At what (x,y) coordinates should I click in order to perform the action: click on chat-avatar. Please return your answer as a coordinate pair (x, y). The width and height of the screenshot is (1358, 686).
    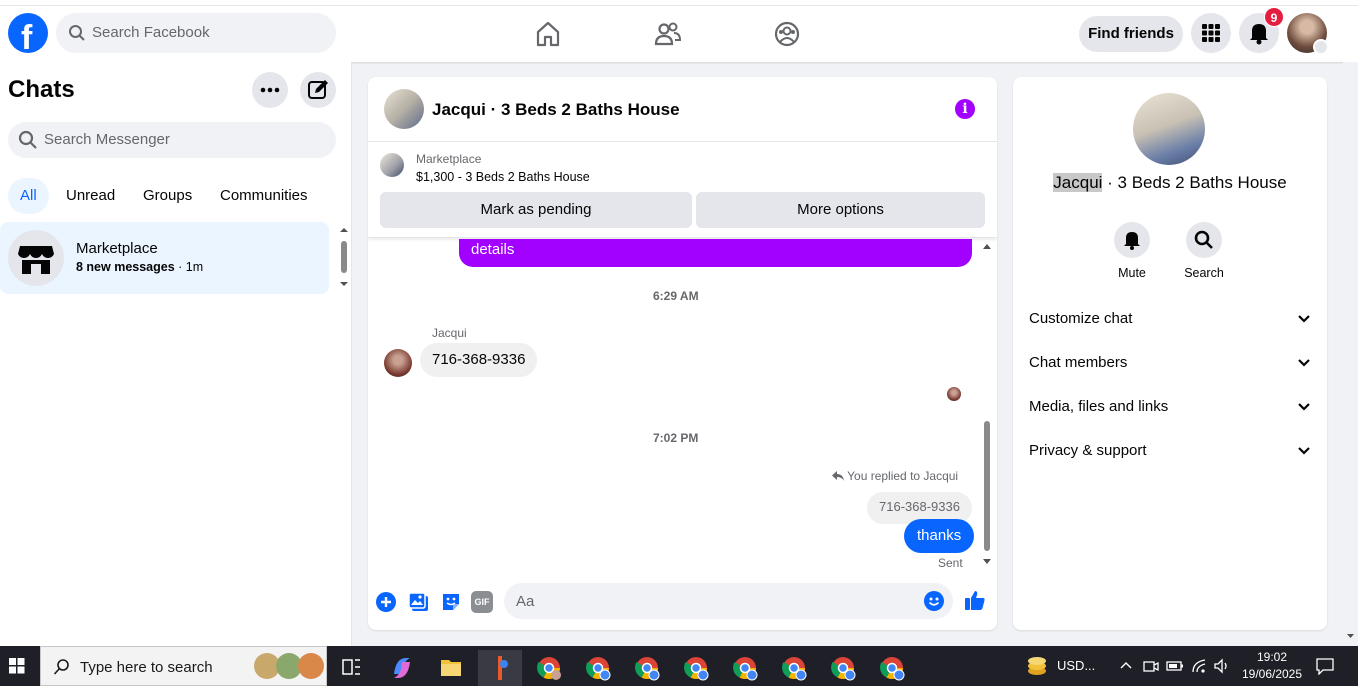
    Looking at the image, I should click on (36, 258).